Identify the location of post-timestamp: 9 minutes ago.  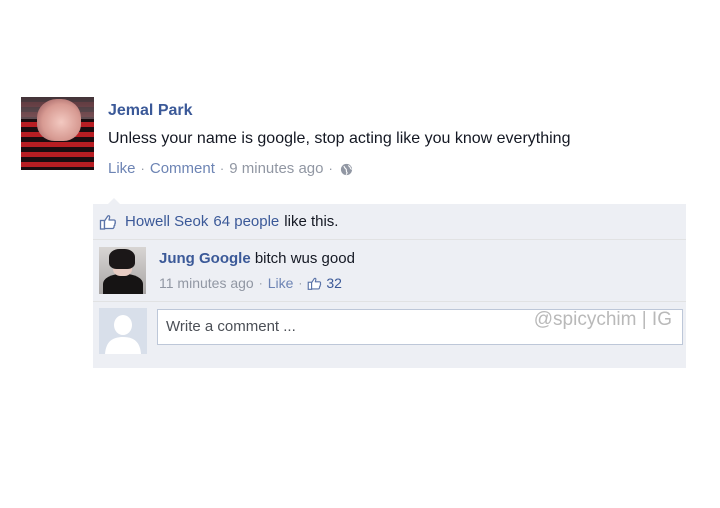
(276, 169).